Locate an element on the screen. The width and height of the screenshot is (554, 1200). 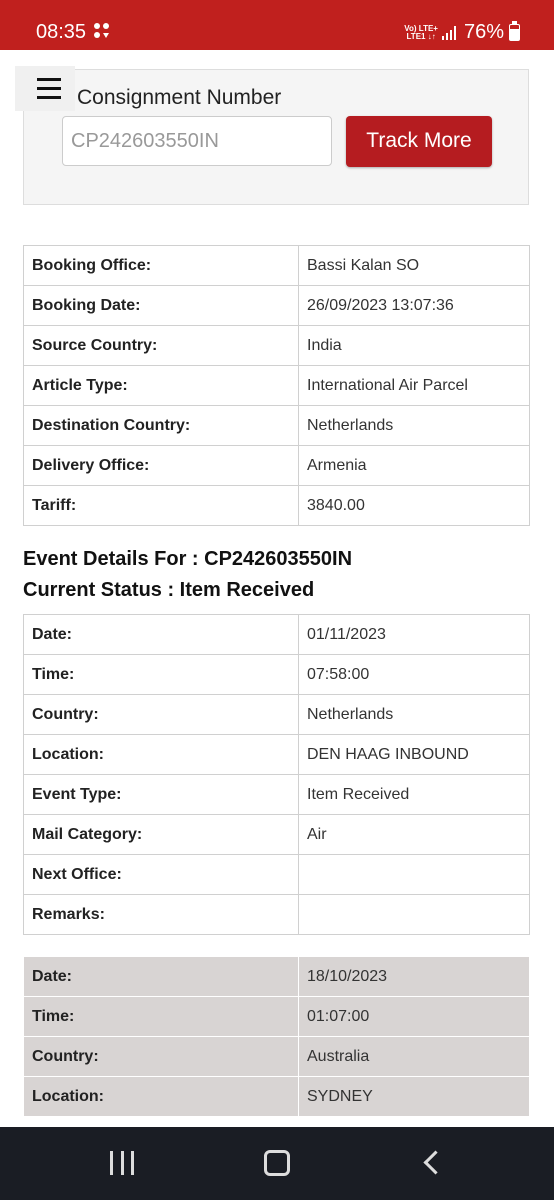
row-value: Item Received is located at coordinates (414, 794).